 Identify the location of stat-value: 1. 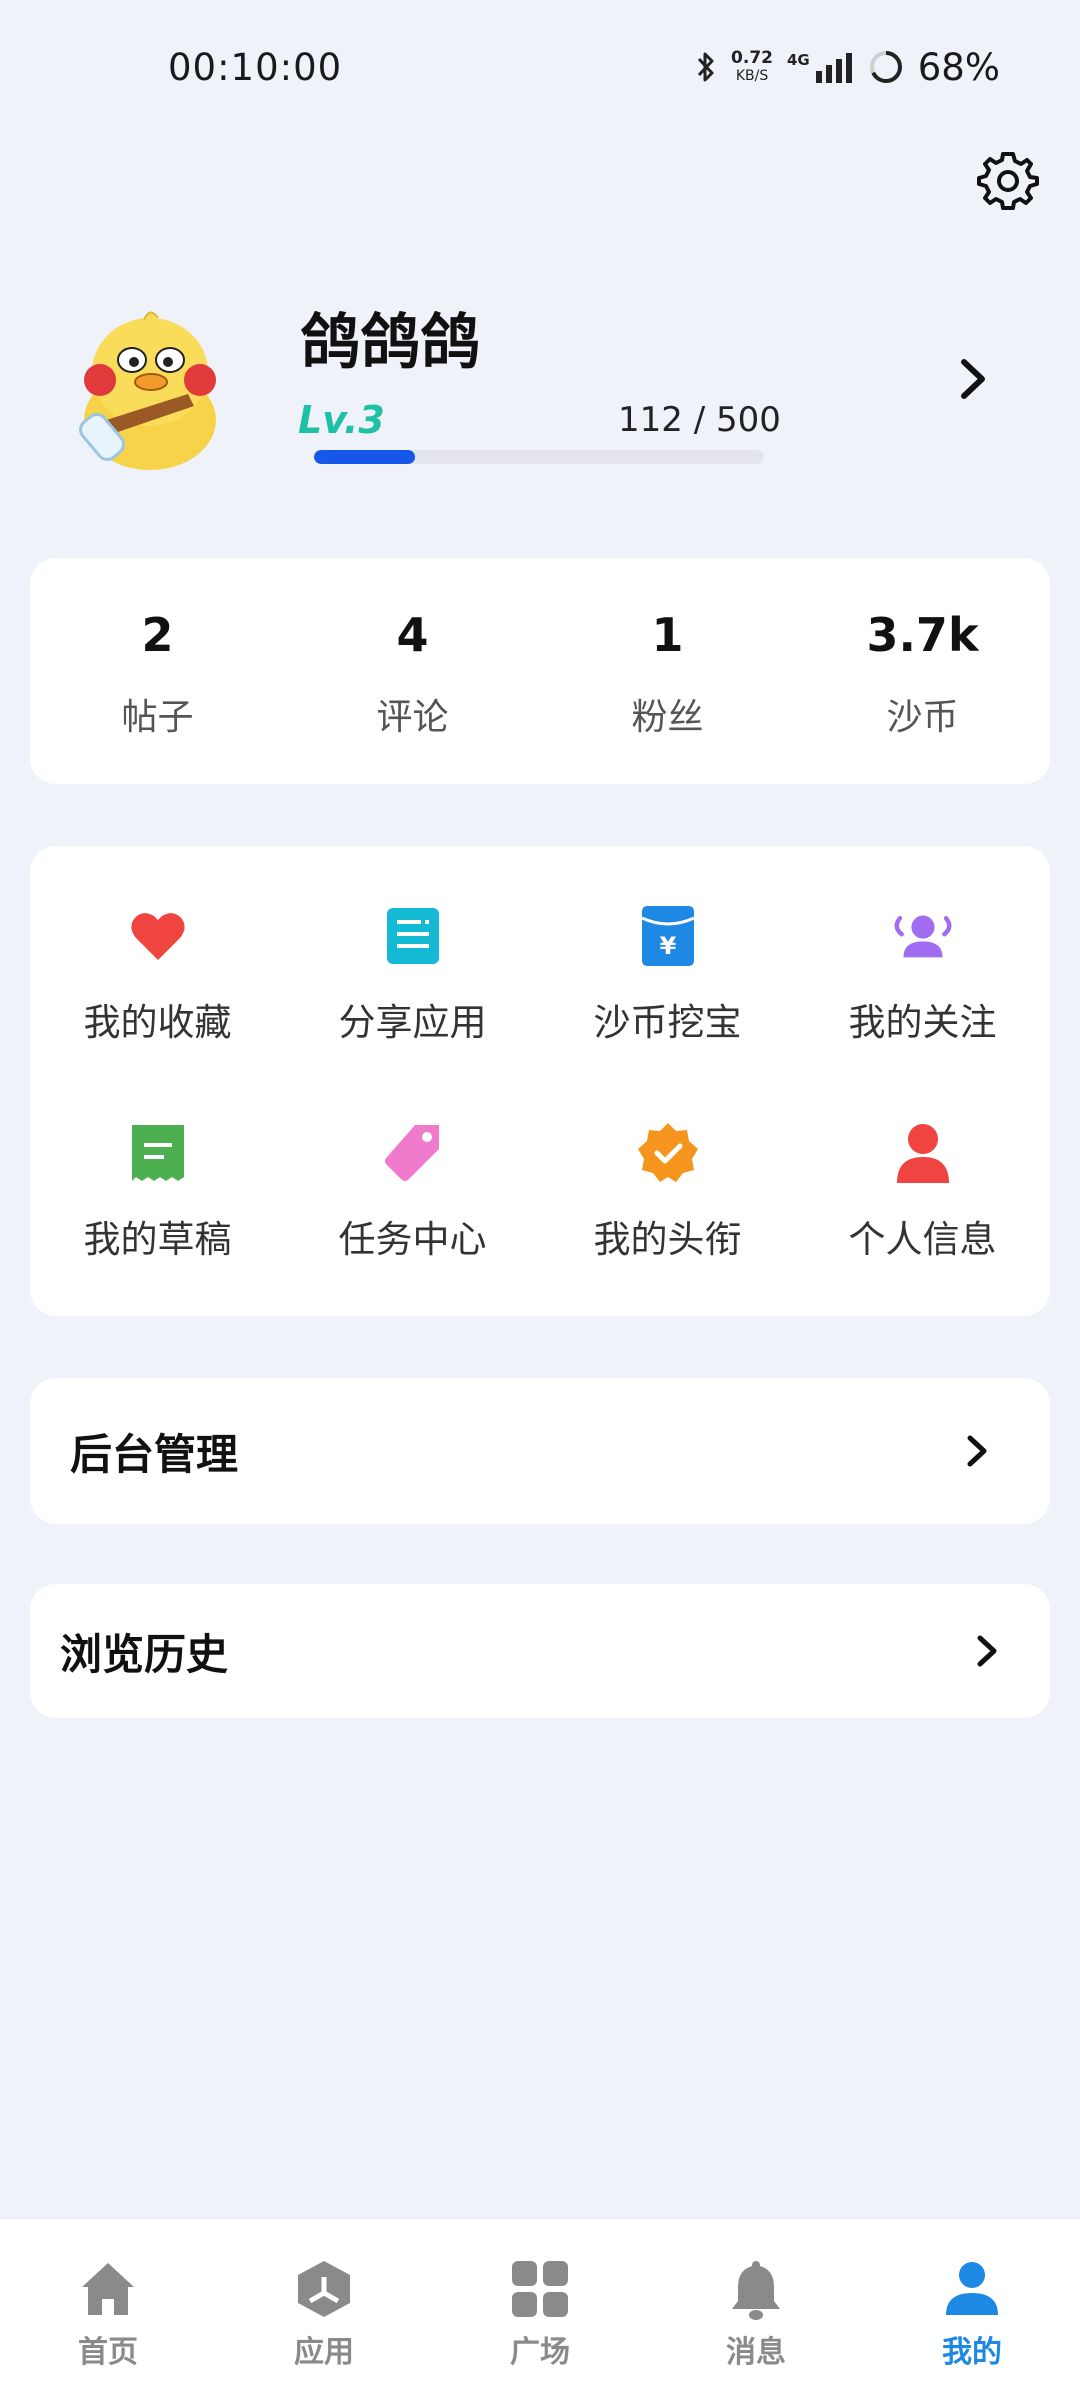
(667, 635).